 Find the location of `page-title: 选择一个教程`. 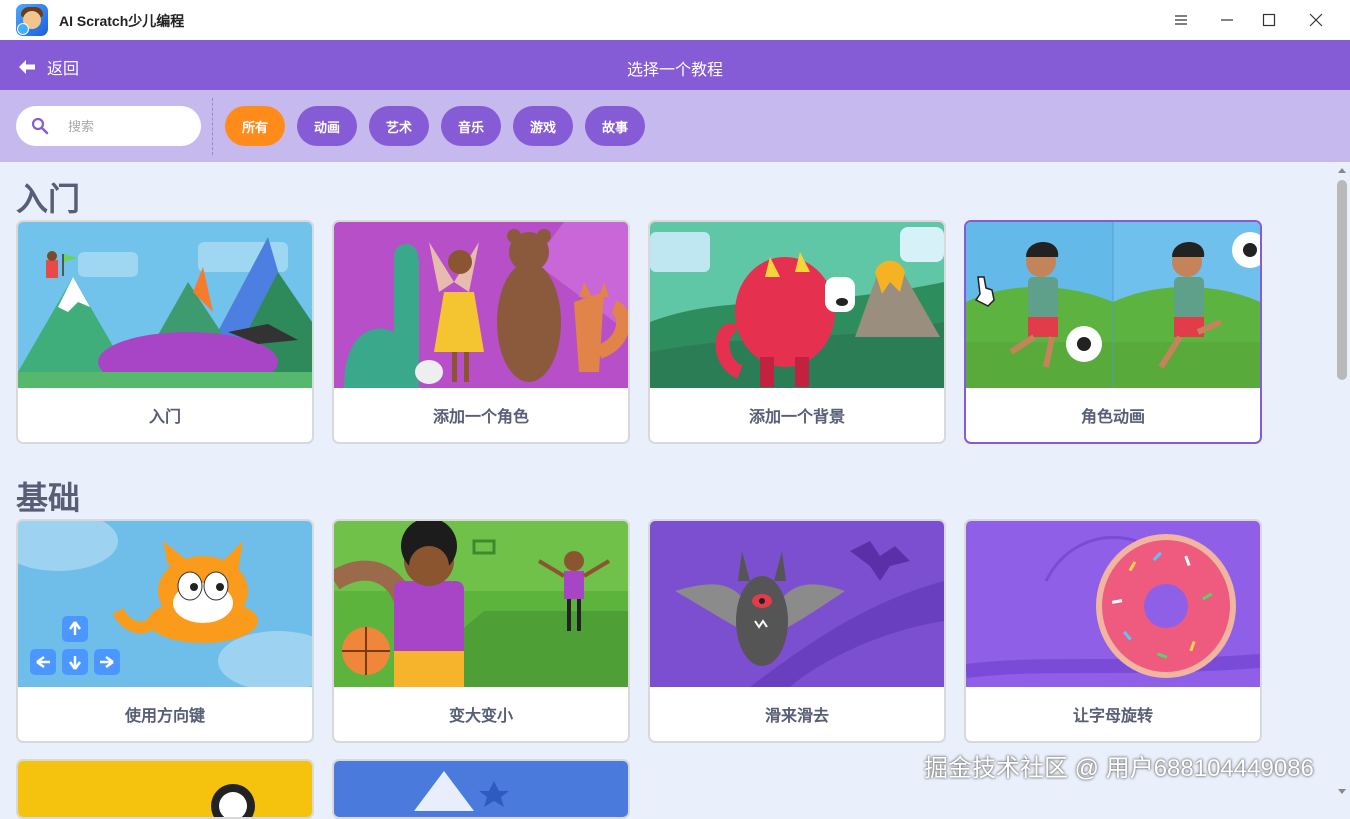

page-title: 选择一个教程 is located at coordinates (674, 70).